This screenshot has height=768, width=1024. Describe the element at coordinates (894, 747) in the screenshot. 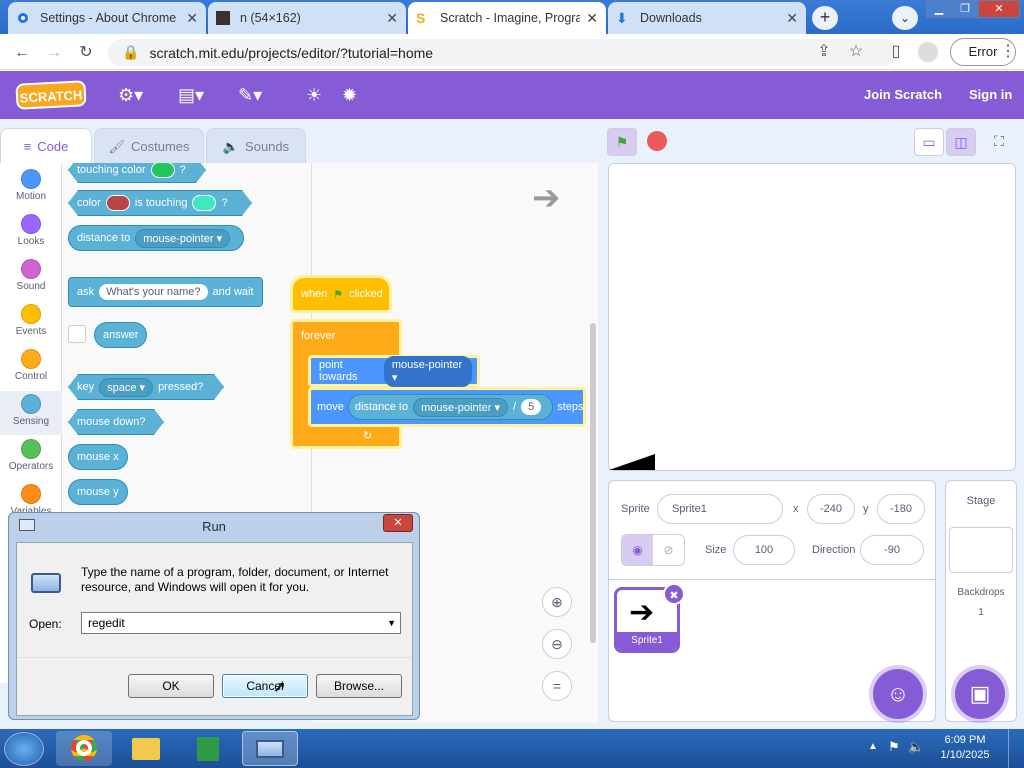

I see `network-icon: ⚑` at that location.